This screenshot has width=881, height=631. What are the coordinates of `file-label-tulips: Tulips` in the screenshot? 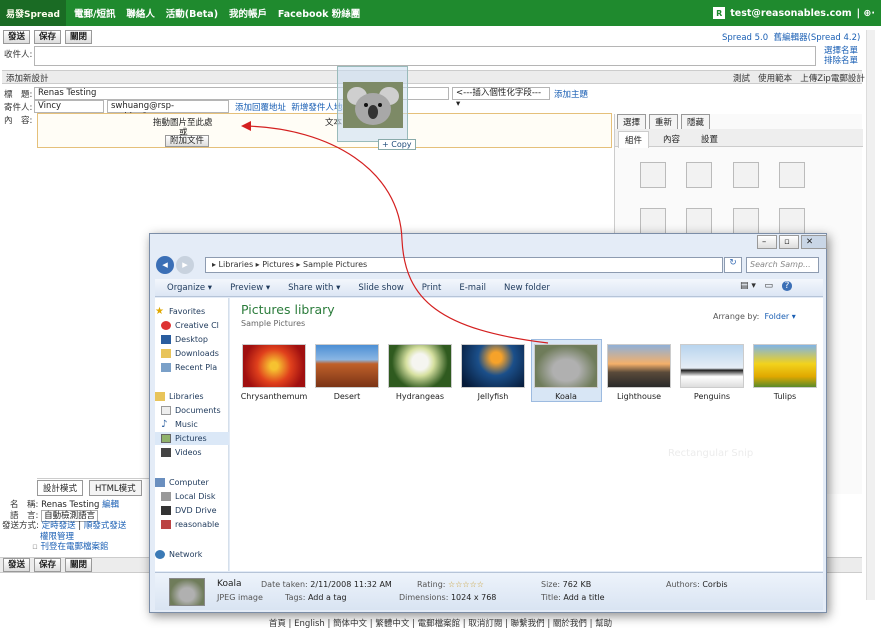 It's located at (785, 396).